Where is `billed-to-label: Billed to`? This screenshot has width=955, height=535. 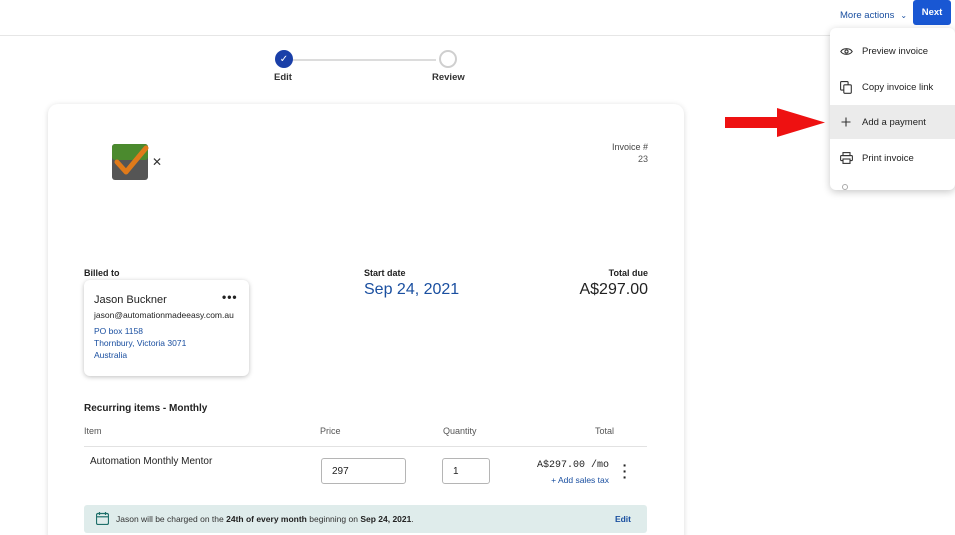 billed-to-label: Billed to is located at coordinates (102, 273).